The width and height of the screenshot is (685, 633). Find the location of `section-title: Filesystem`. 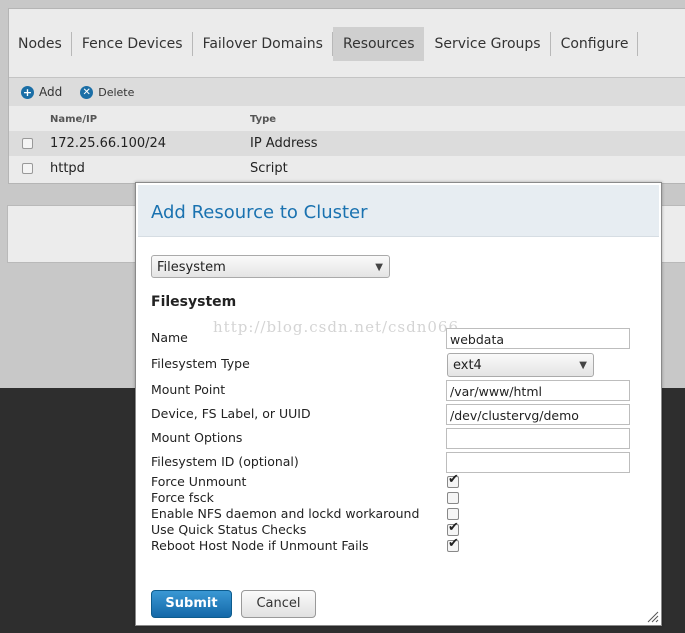

section-title: Filesystem is located at coordinates (194, 302).